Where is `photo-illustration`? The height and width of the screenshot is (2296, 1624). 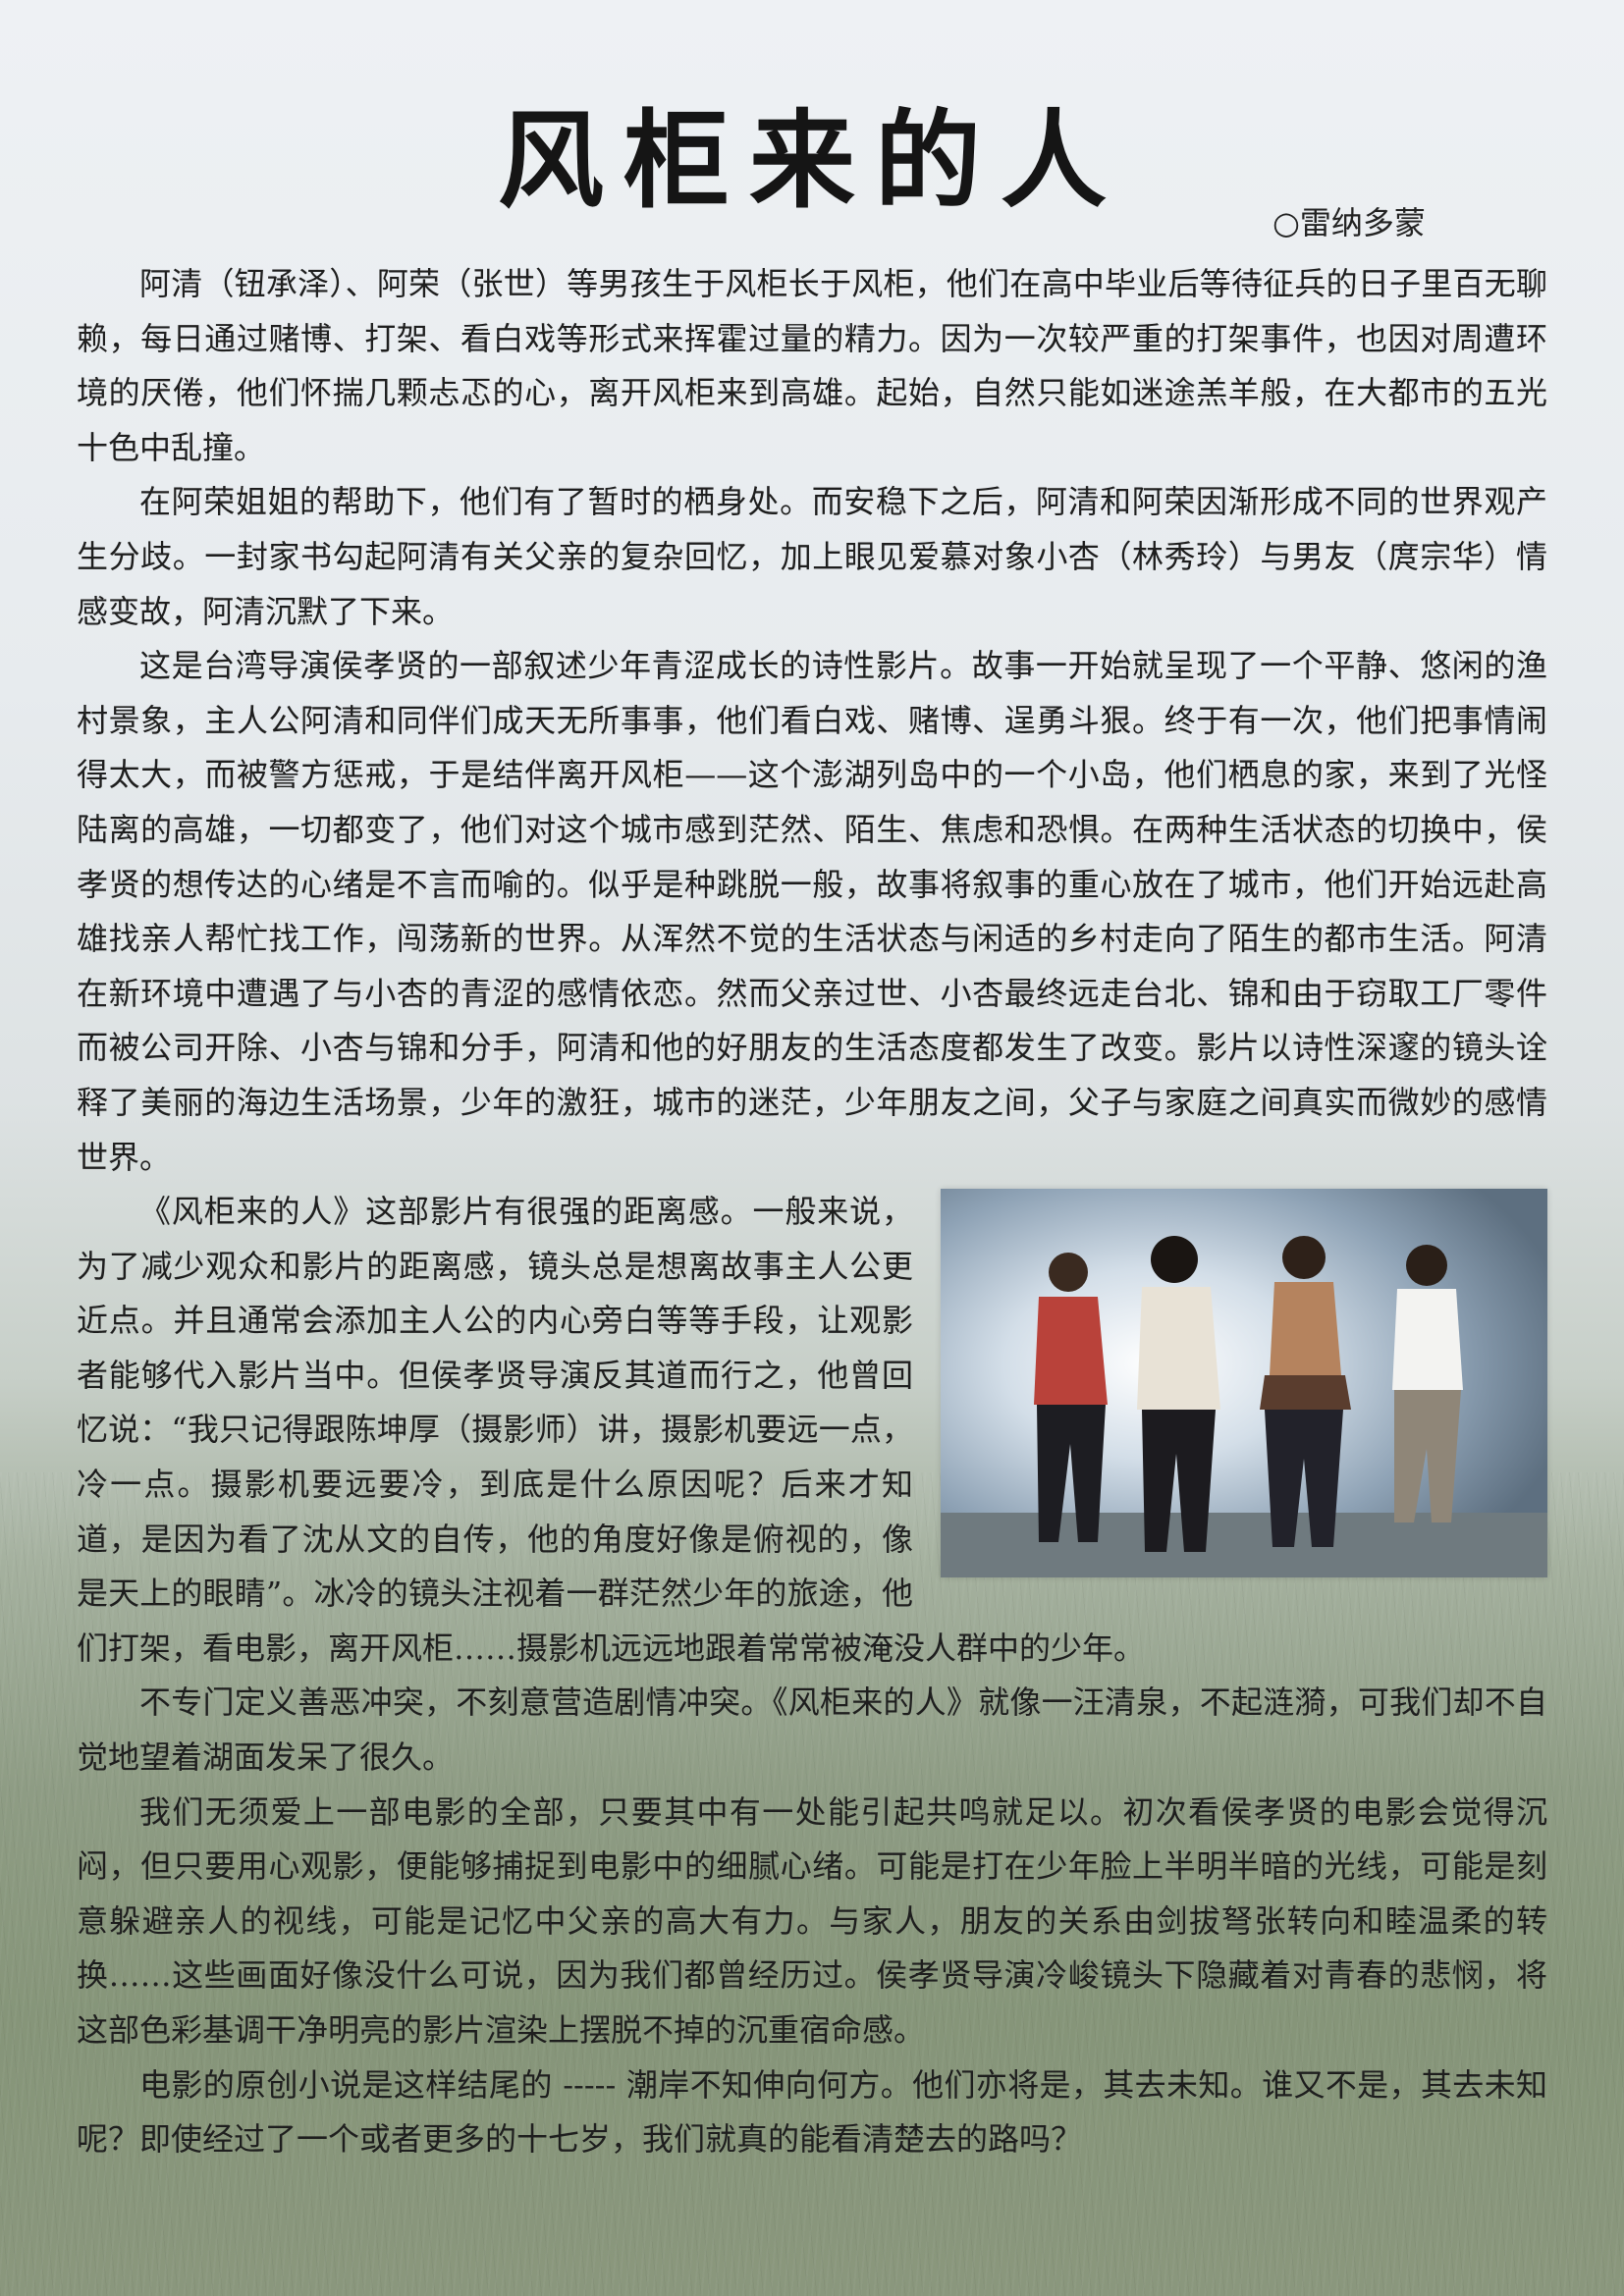 photo-illustration is located at coordinates (1244, 1383).